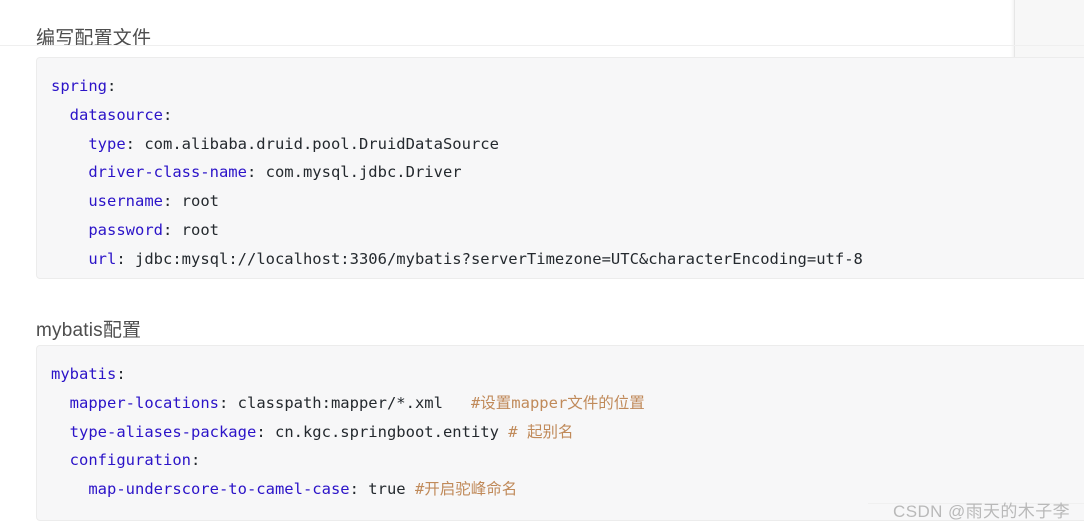 The height and width of the screenshot is (528, 1084). What do you see at coordinates (130, 460) in the screenshot?
I see `code-token-key: configuration` at bounding box center [130, 460].